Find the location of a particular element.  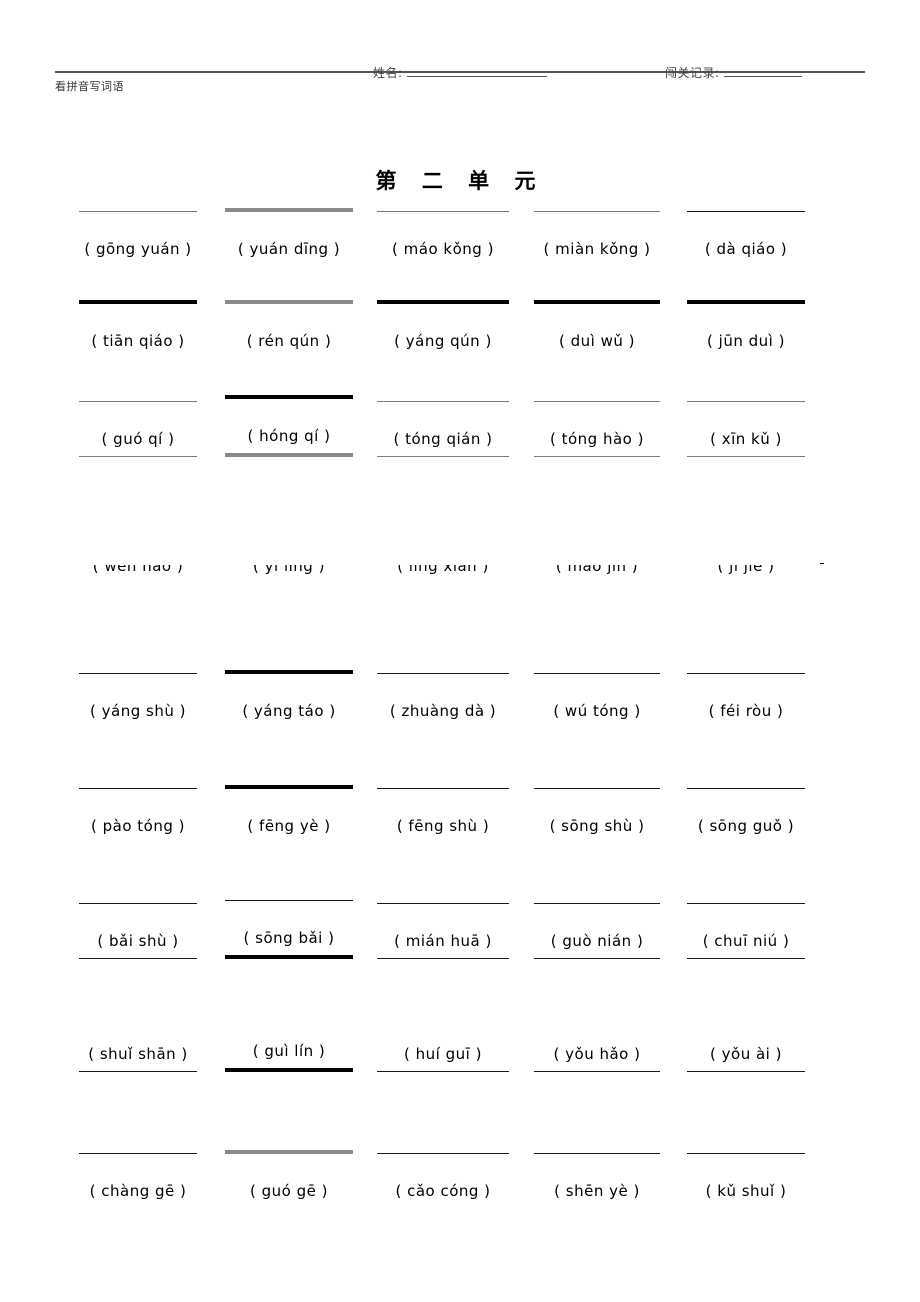

pinyin-prompt: ( miàn kǒng ) is located at coordinates (597, 249).